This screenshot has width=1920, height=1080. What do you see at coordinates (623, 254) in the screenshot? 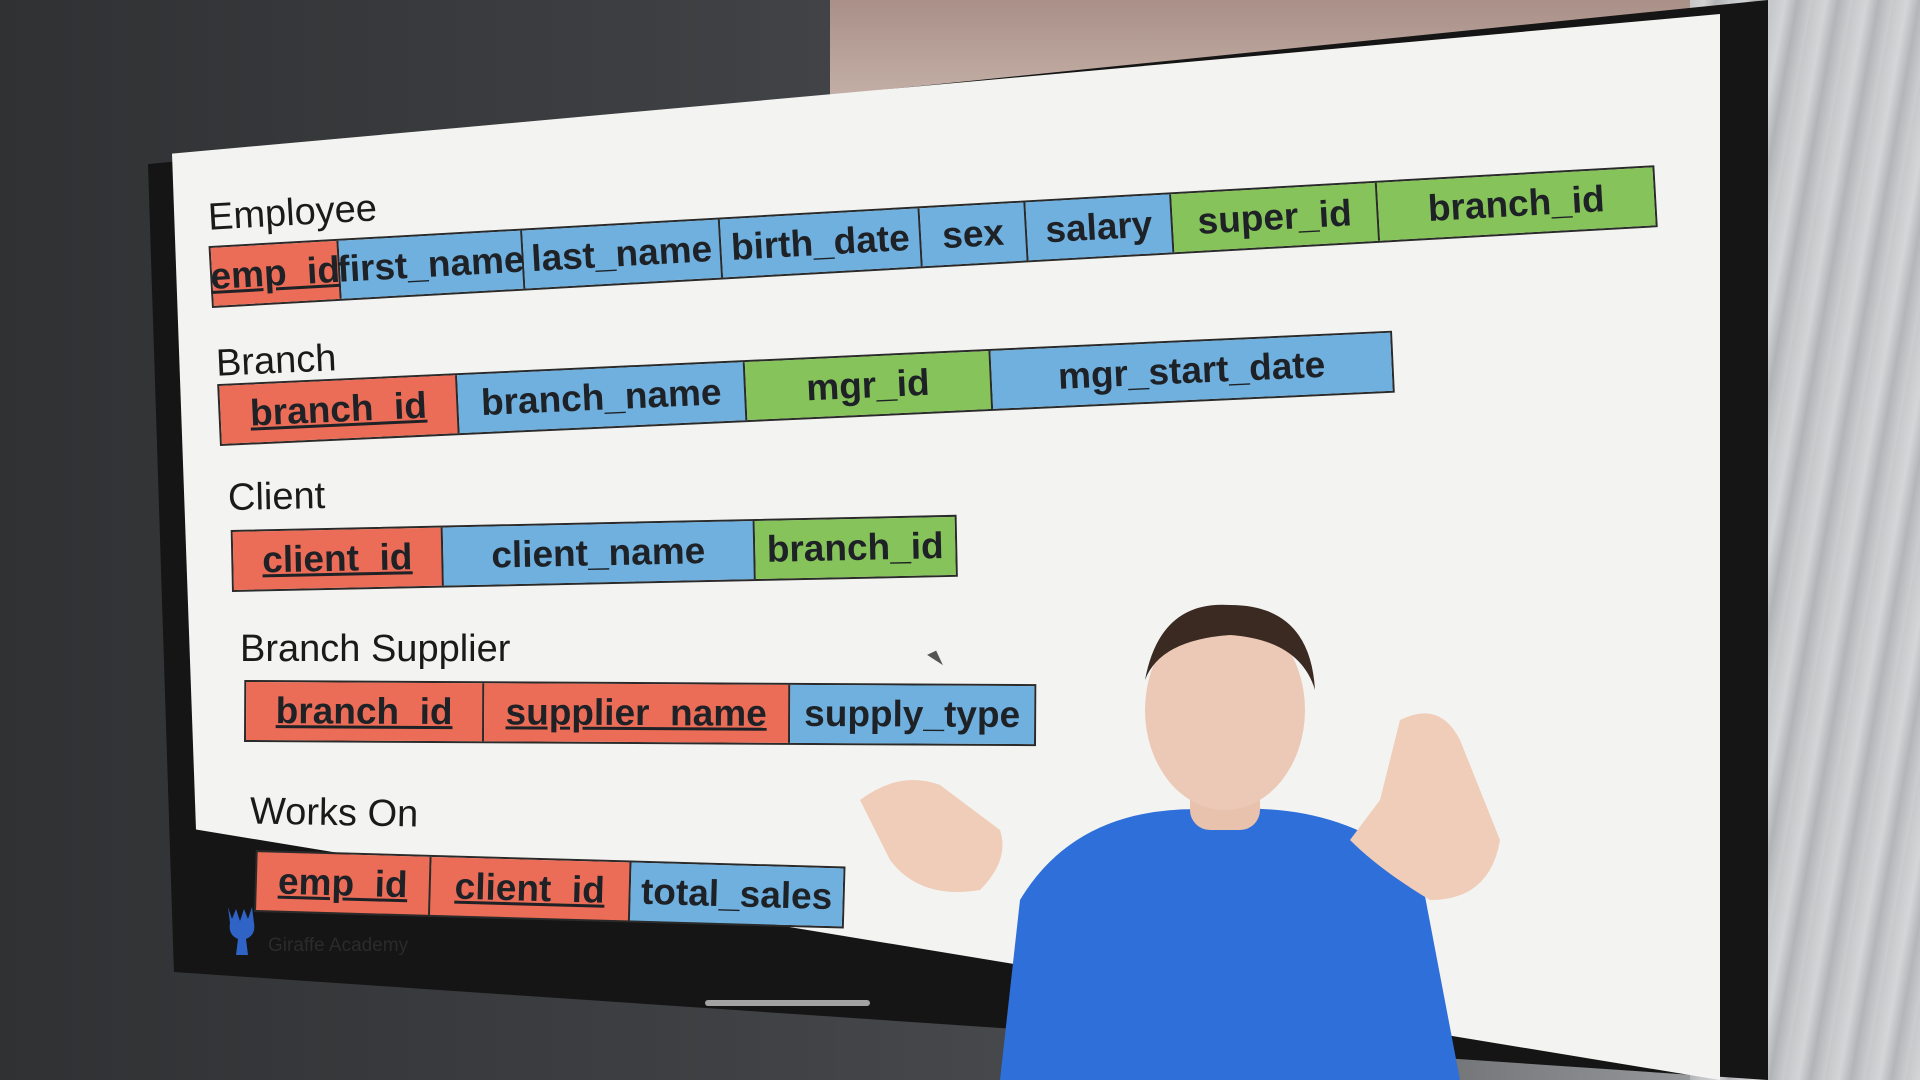
I see `column-last-name: last_name` at bounding box center [623, 254].